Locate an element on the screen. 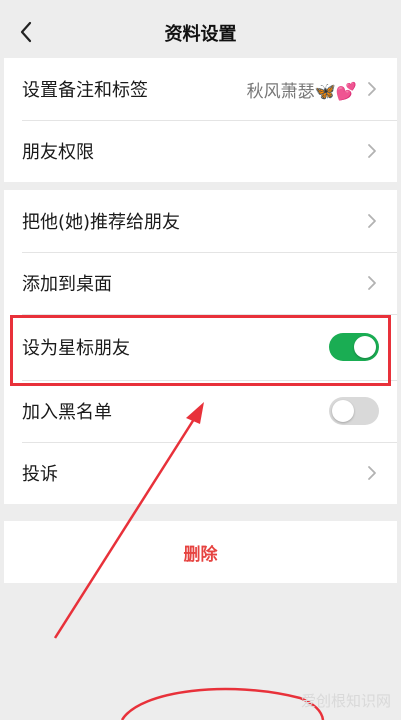 The width and height of the screenshot is (401, 720). row-set-remark-tags: 设置备注和标签 秋风萧瑟🦋💕 is located at coordinates (200, 89).